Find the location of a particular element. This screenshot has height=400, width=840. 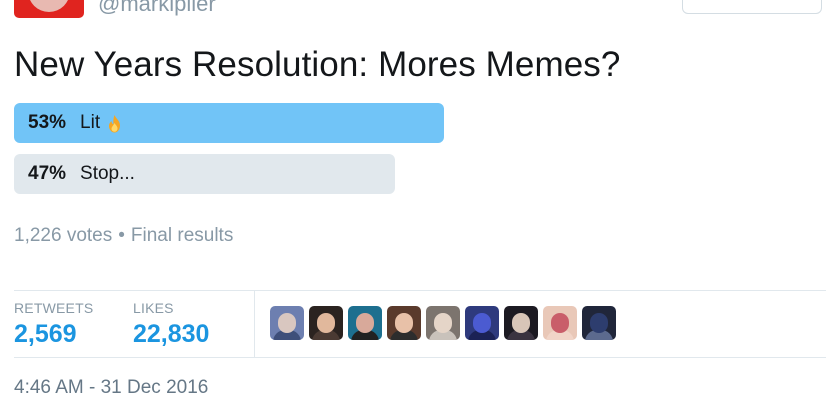

poll-meta: 1,226 votes • Final results is located at coordinates (123, 236).